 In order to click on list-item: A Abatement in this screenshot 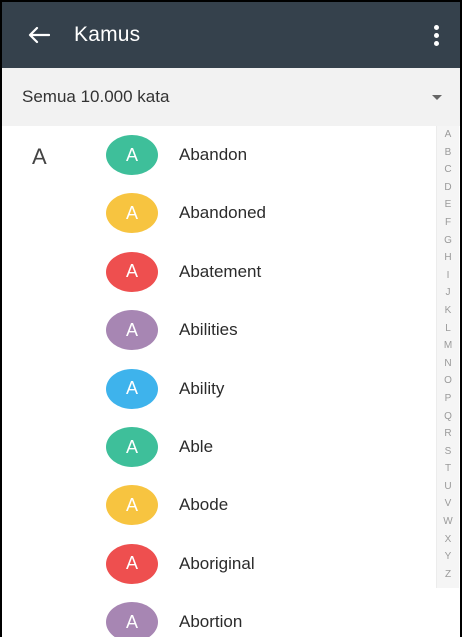, I will do `click(216, 272)`.